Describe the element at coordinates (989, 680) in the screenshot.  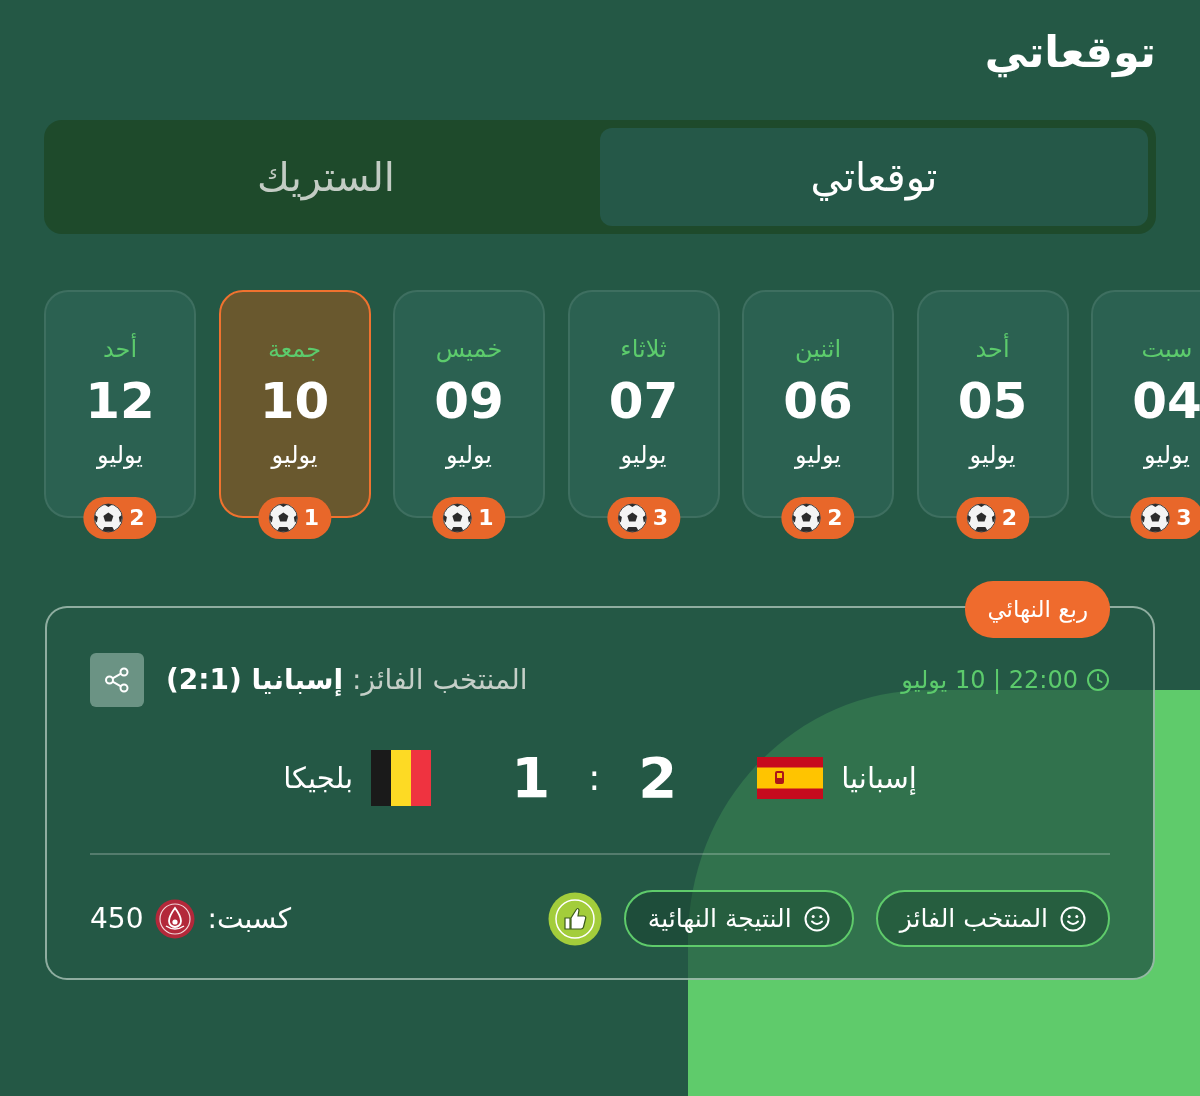
I see `match-time: 22:00 | 10 يوليو` at that location.